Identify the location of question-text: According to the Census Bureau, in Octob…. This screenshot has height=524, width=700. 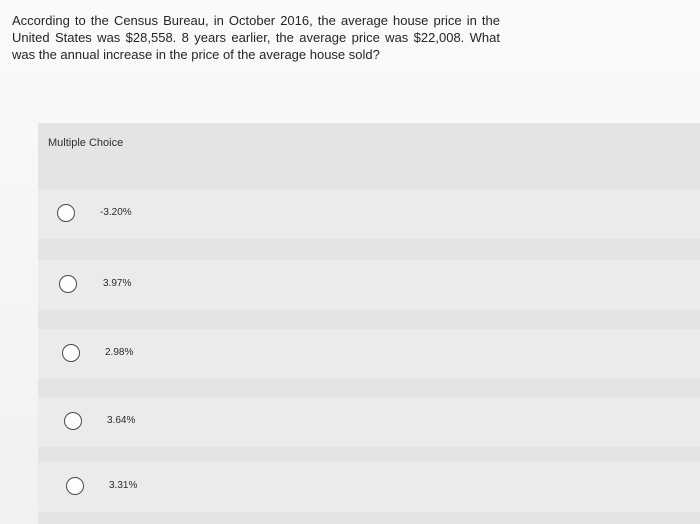
(256, 37).